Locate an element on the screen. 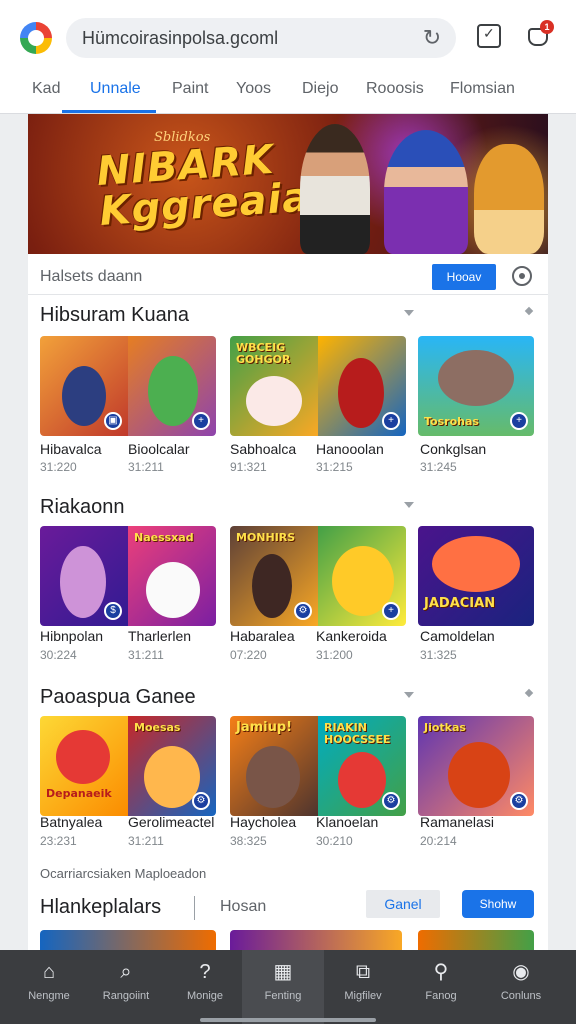 The height and width of the screenshot is (1024, 576). game-title: Bioolcalar is located at coordinates (158, 449).